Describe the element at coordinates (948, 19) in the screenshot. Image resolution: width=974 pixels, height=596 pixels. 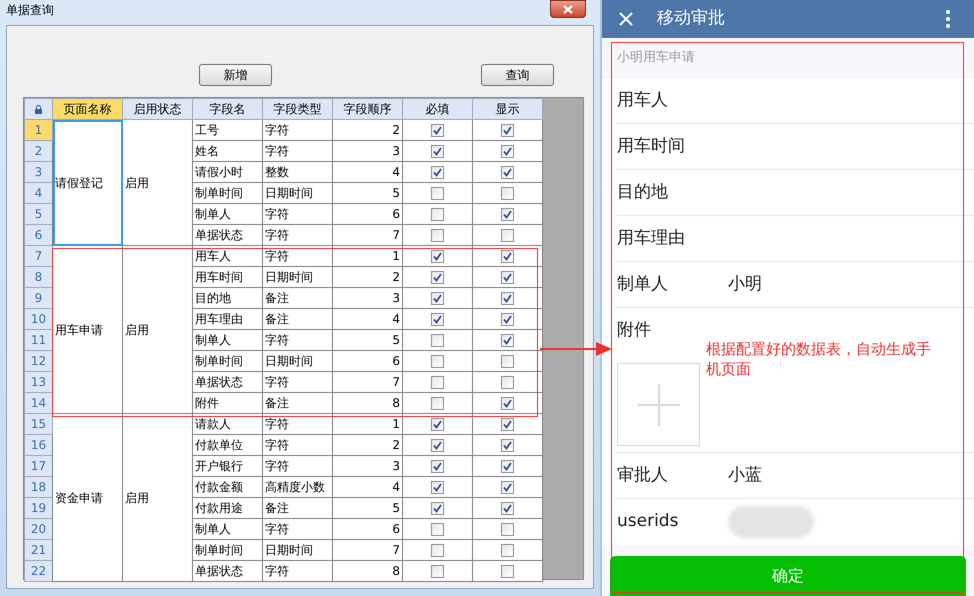
I see `more-icon` at that location.